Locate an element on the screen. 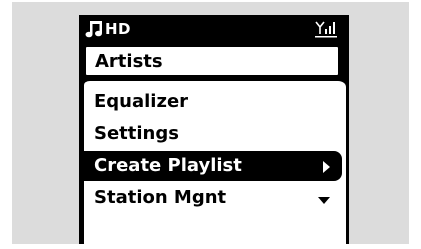 This screenshot has width=421, height=249. menu-item-label: Create Playlist is located at coordinates (168, 165).